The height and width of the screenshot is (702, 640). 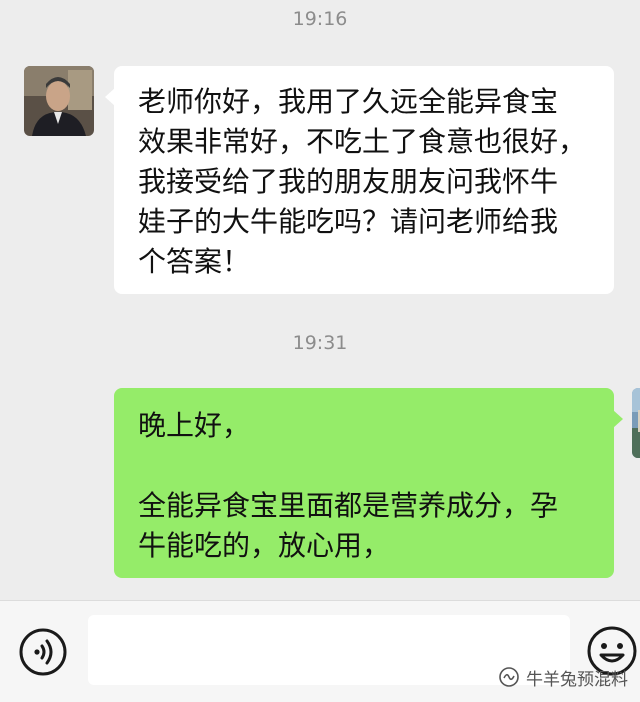 I want to click on watermark: 牛羊兔预混料, so click(x=563, y=677).